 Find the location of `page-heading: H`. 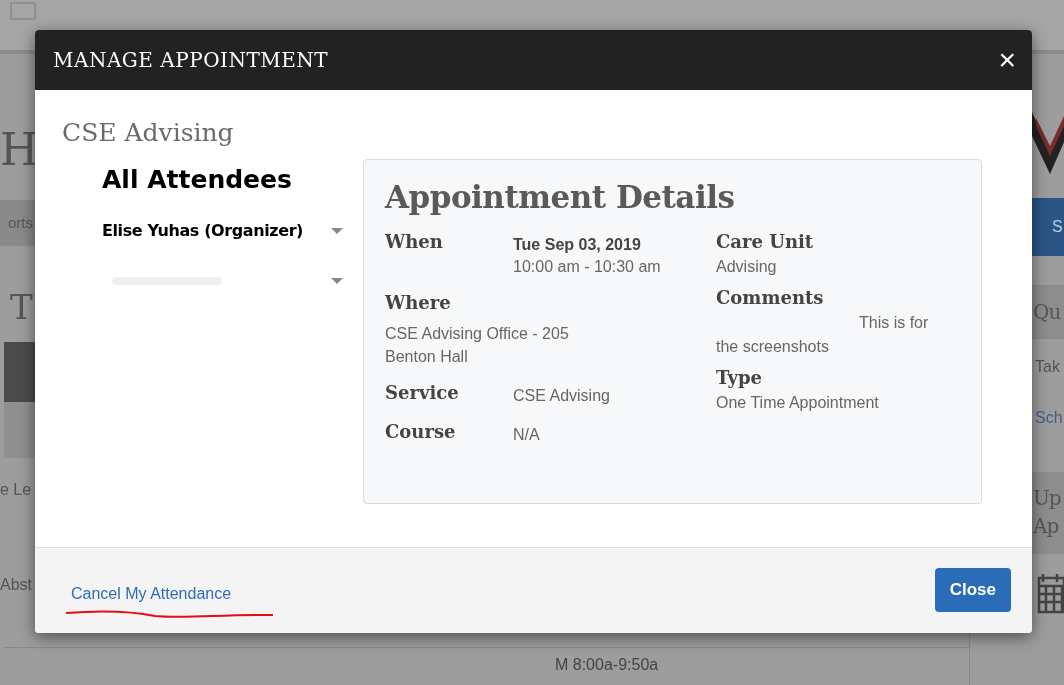

page-heading: H is located at coordinates (19, 150).